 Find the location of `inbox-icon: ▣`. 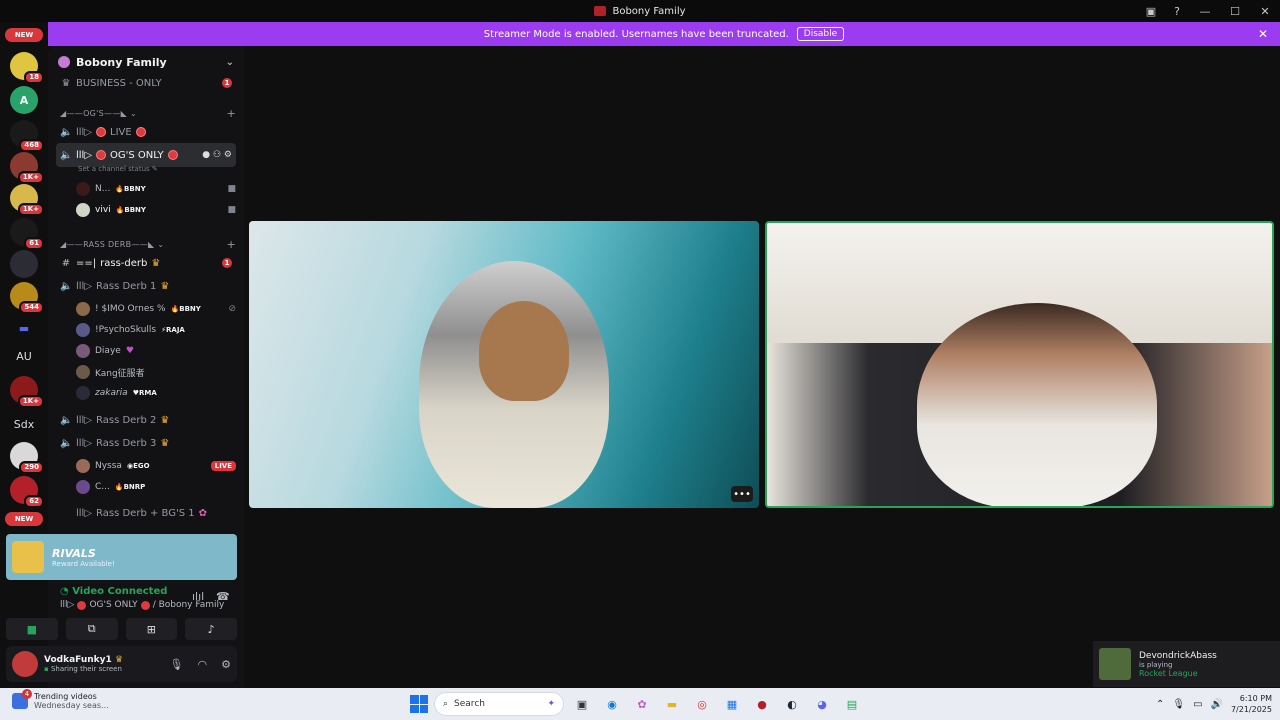

inbox-icon: ▣ is located at coordinates (1151, 11).